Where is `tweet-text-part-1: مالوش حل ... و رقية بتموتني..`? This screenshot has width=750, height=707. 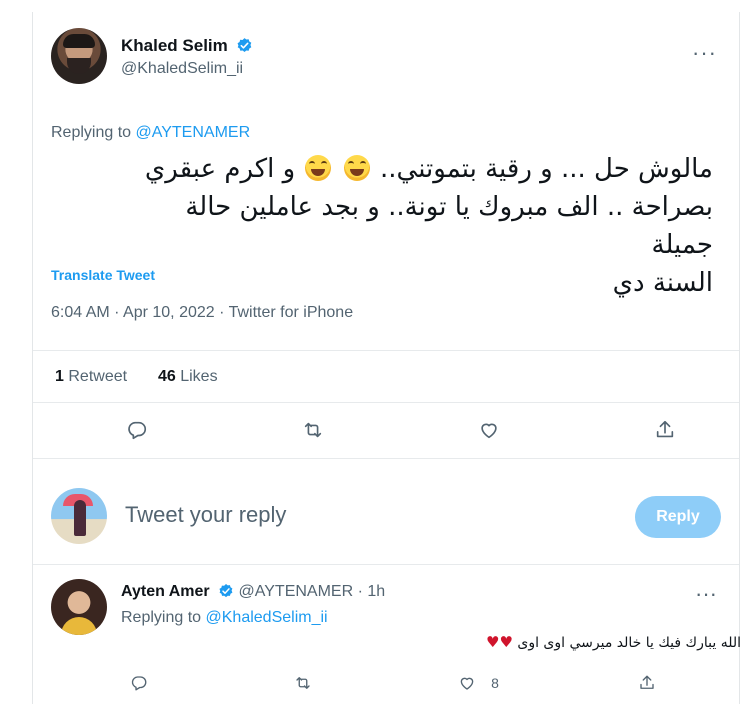
tweet-text-part-1: مالوش حل ... و رقية بتموتني.. is located at coordinates (546, 169).